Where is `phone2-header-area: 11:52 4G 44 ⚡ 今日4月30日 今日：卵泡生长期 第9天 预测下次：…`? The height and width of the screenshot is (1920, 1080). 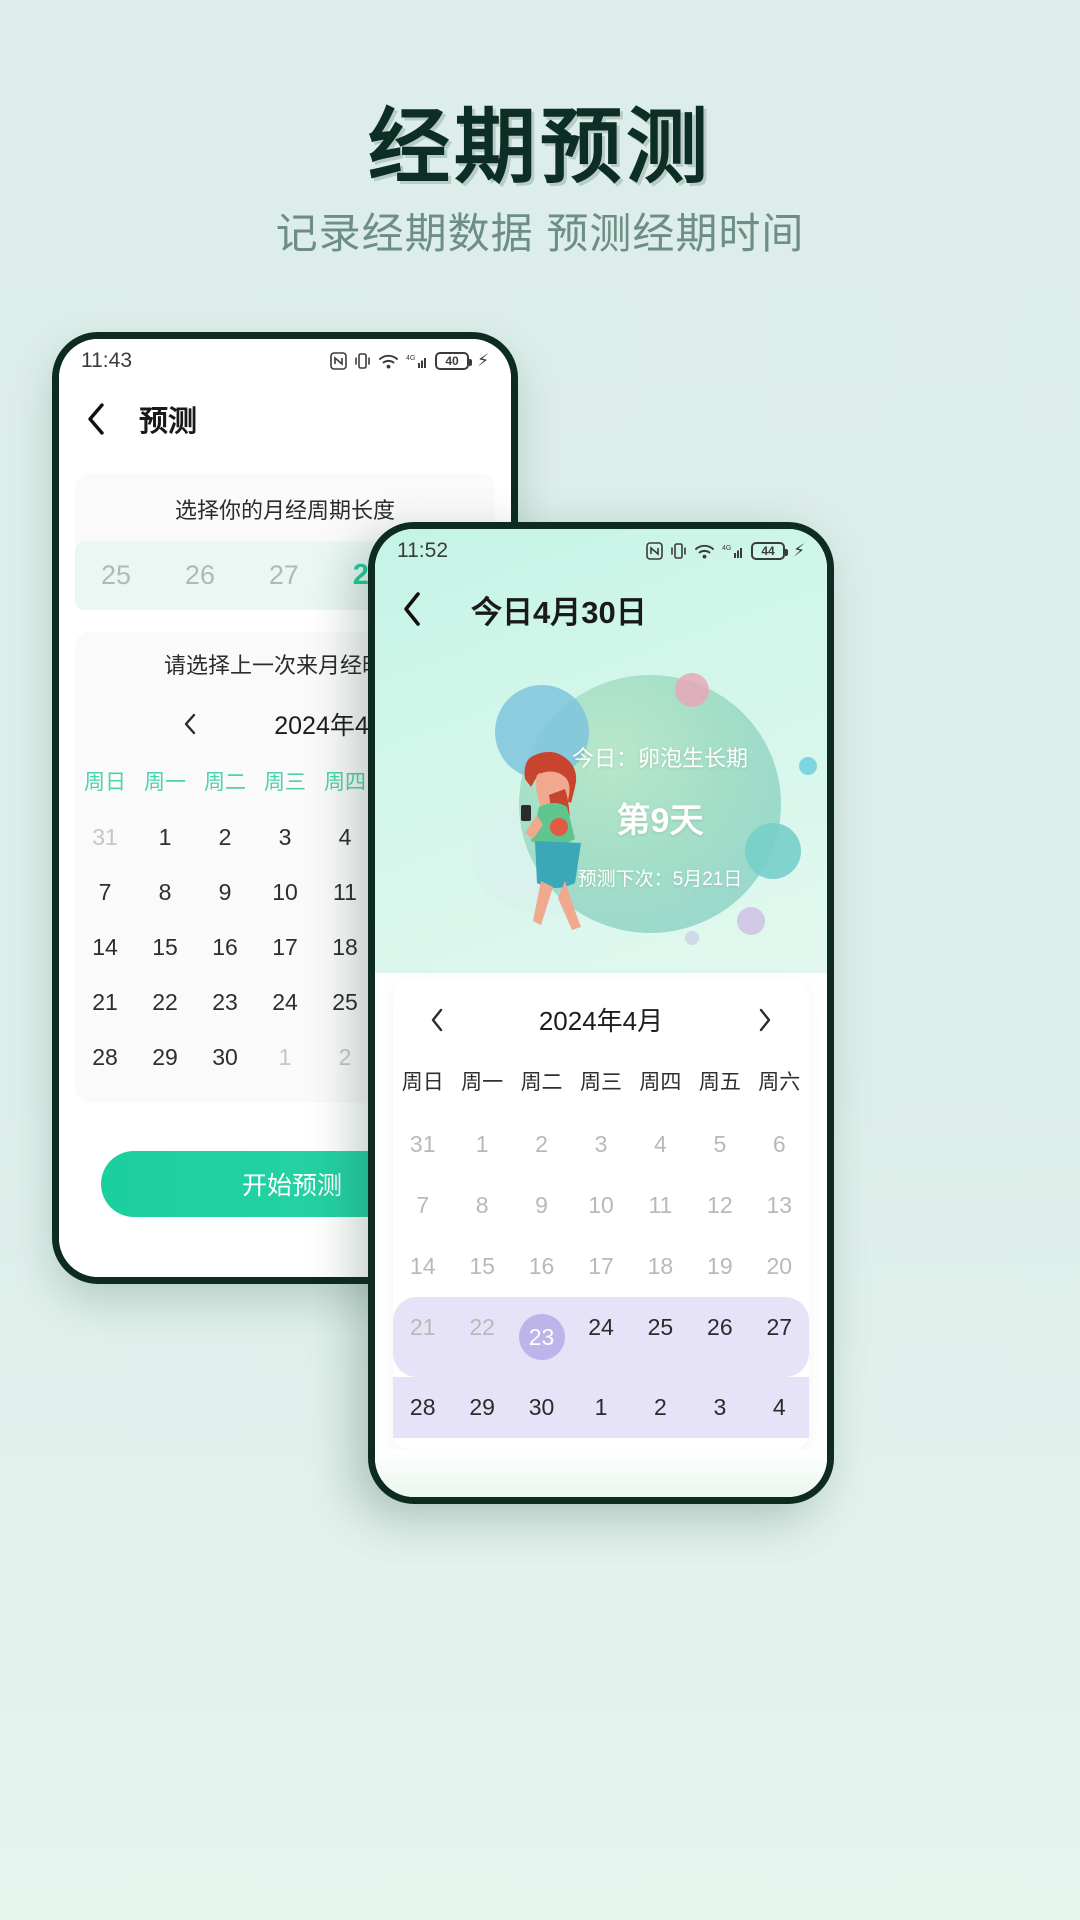 phone2-header-area: 11:52 4G 44 ⚡ 今日4月30日 今日：卵泡生长期 第9天 预测下次：… is located at coordinates (601, 751).